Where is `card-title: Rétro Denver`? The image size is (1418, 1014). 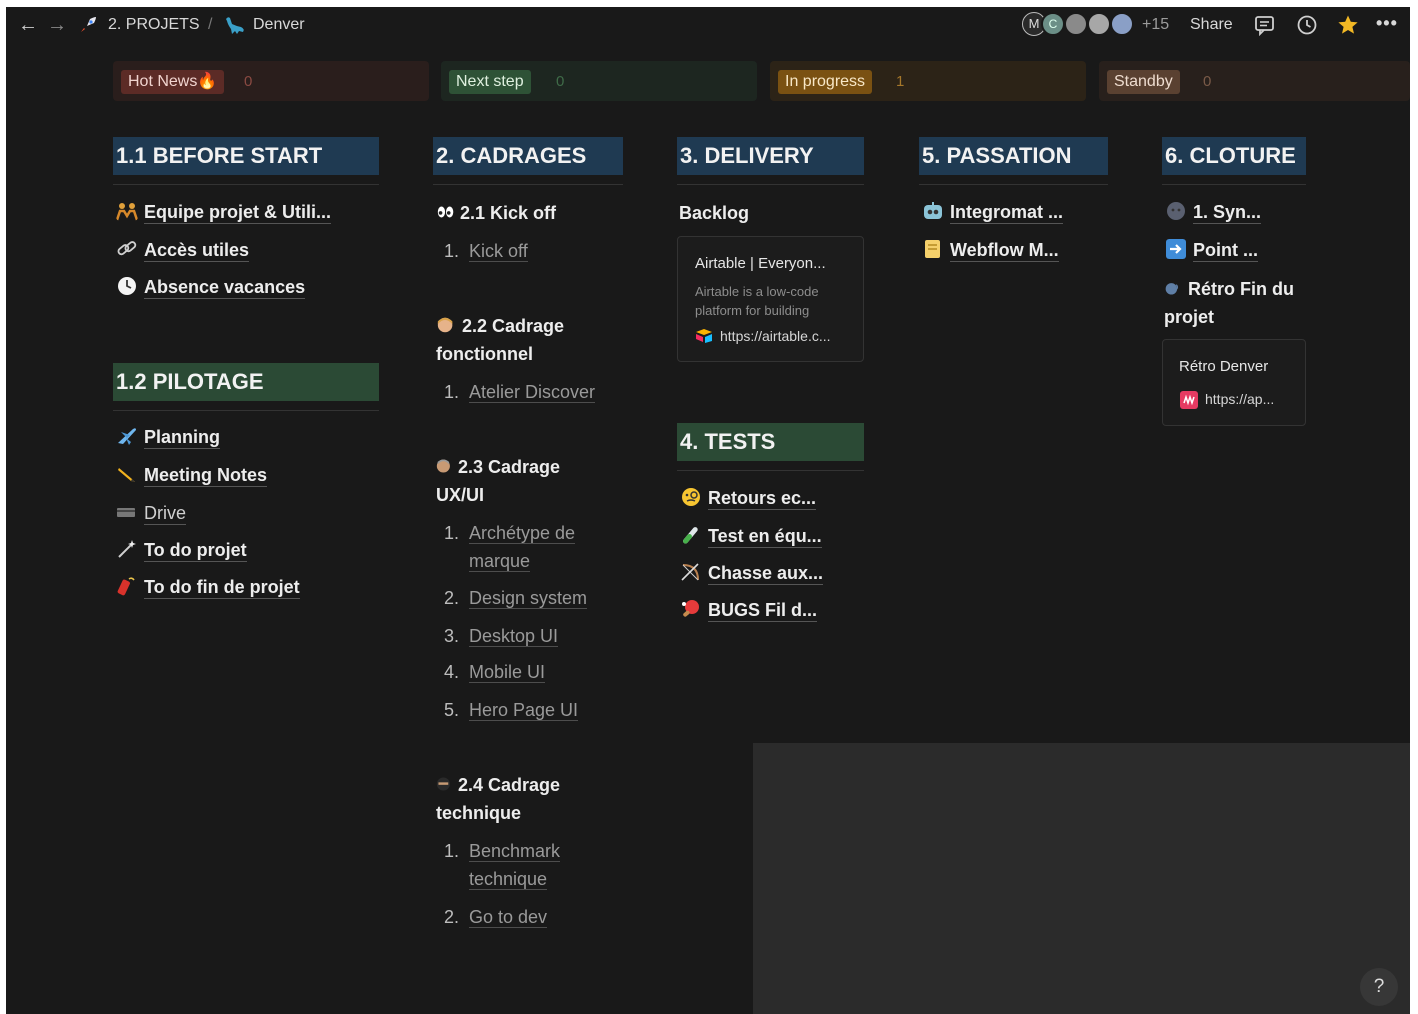 card-title: Rétro Denver is located at coordinates (1224, 366).